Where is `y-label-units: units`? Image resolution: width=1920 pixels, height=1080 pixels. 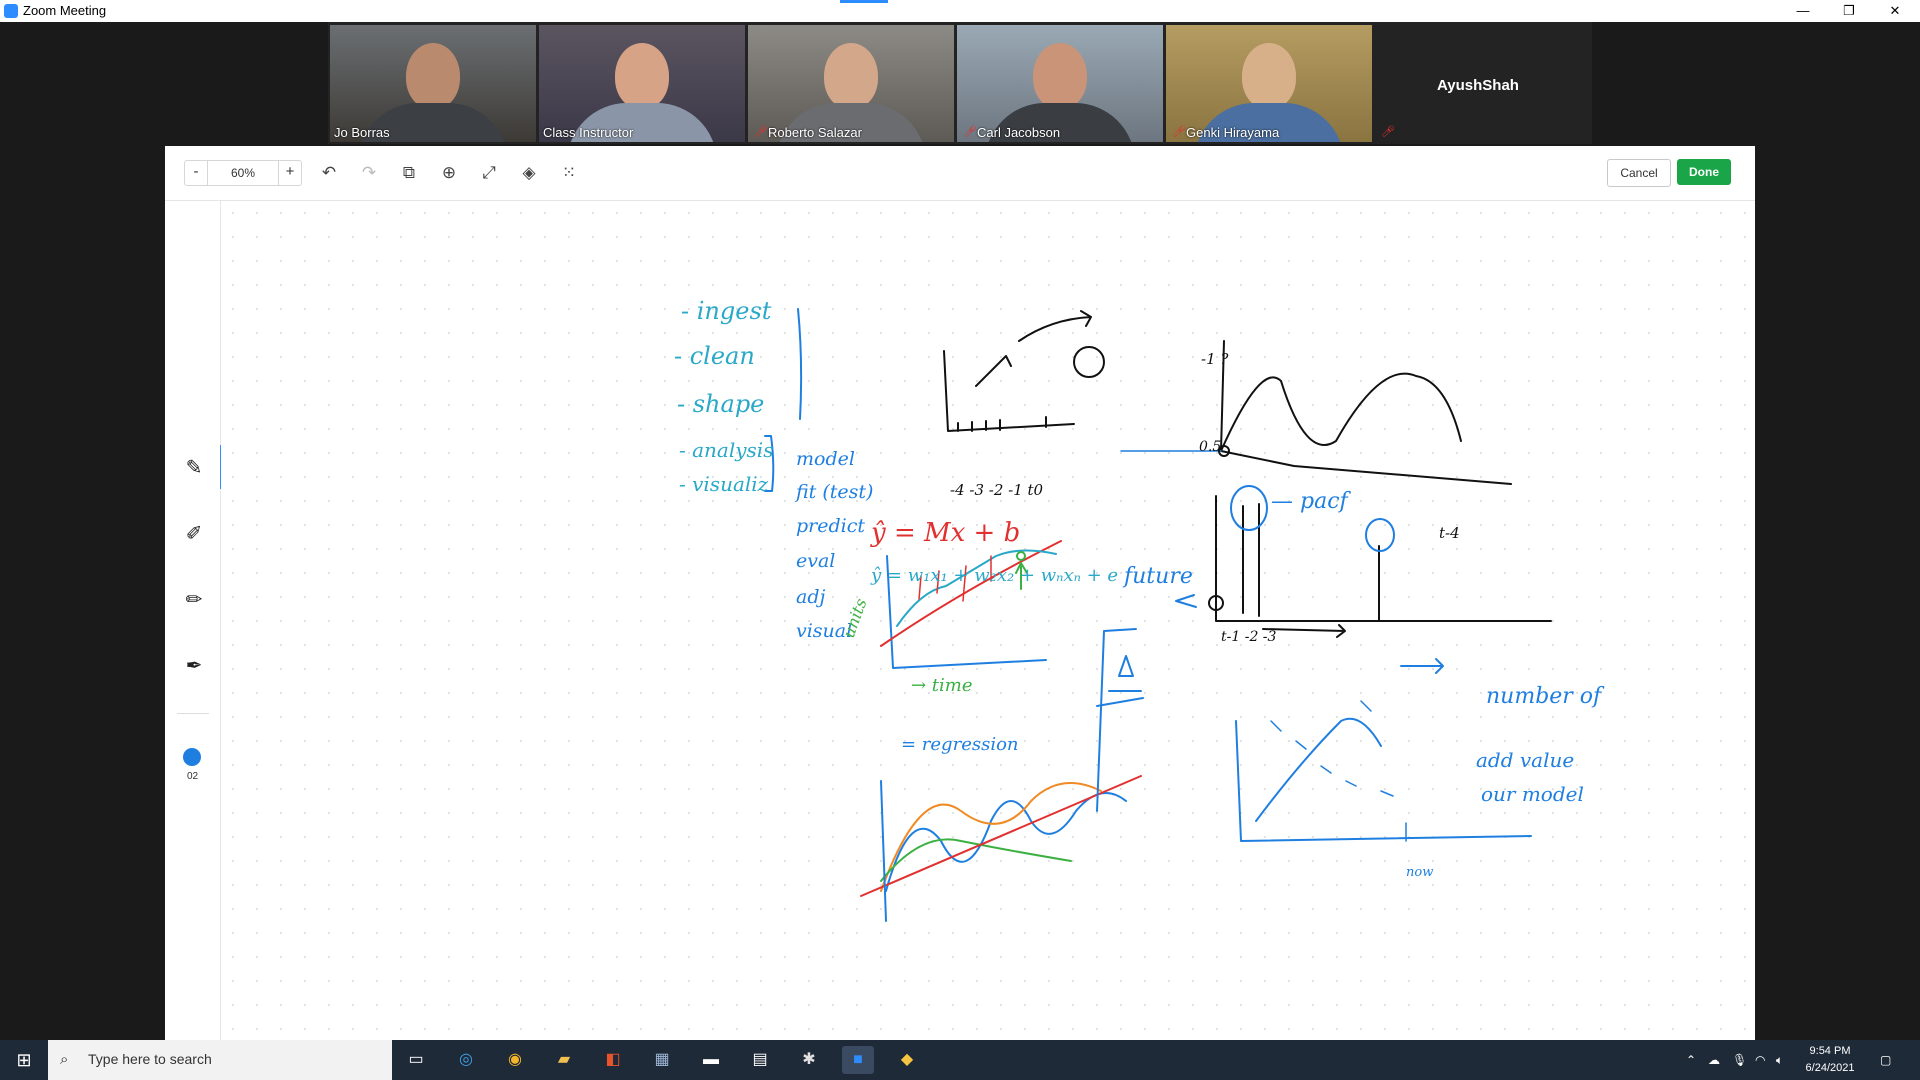
y-label-units: units is located at coordinates (855, 618).